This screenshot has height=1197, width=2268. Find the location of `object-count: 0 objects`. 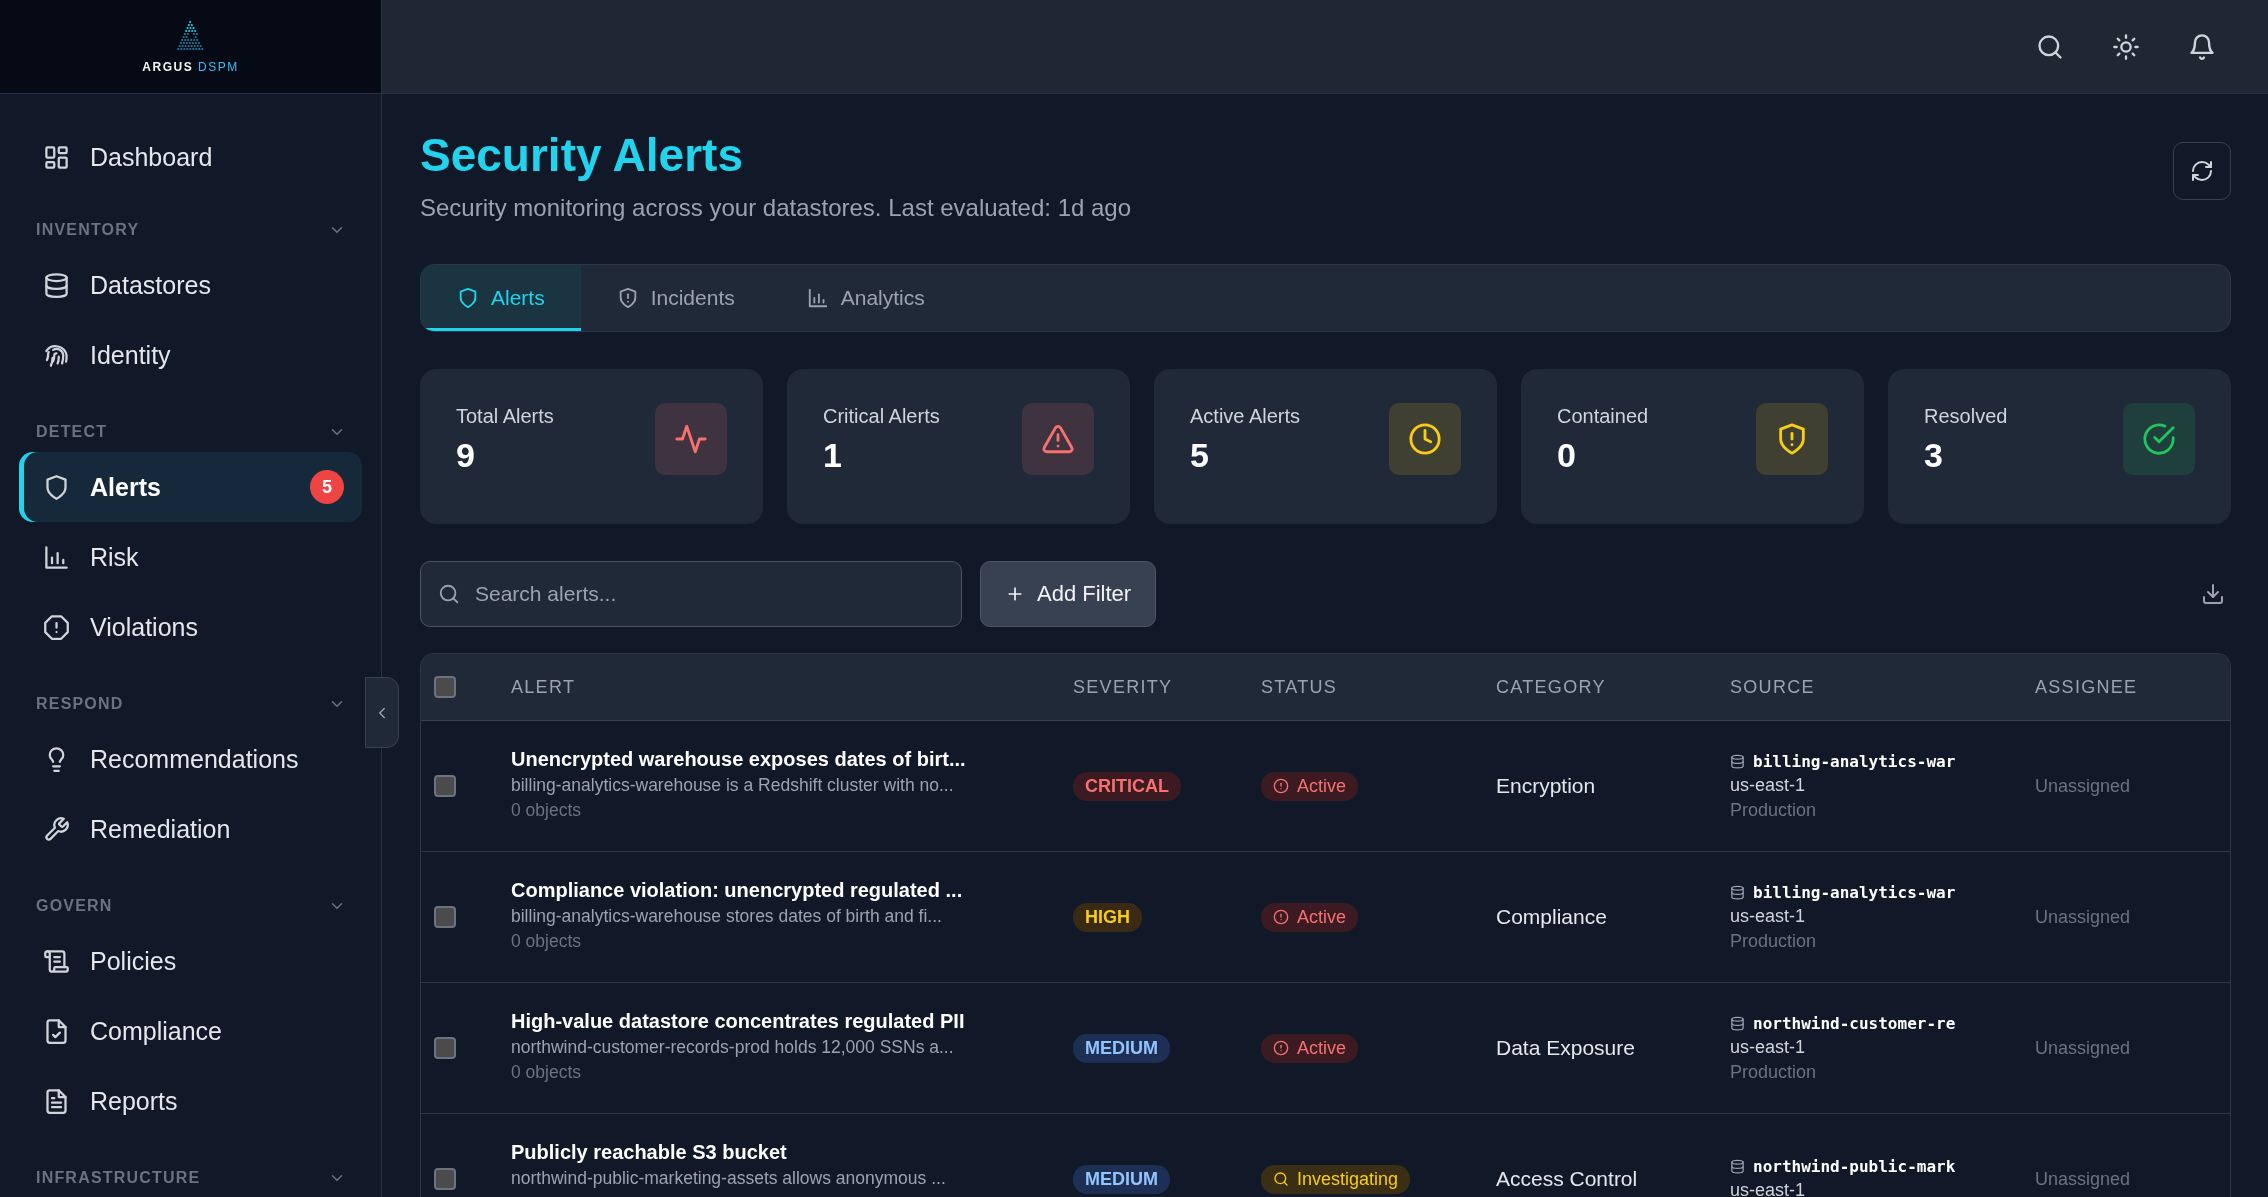

object-count: 0 objects is located at coordinates (547, 941).